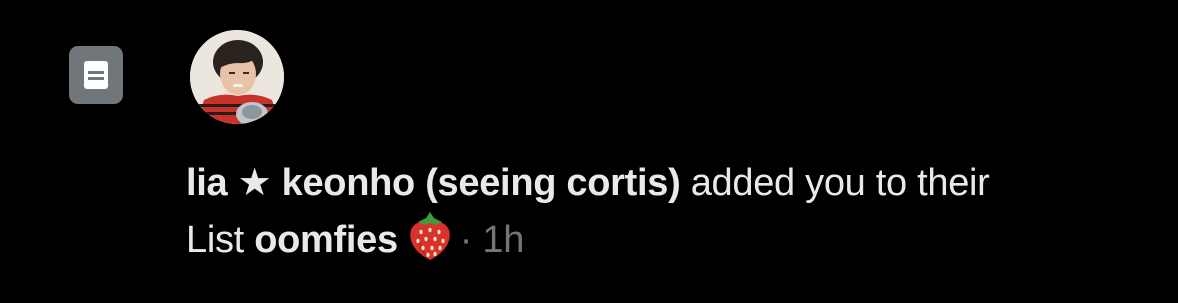 The height and width of the screenshot is (303, 1178). I want to click on user-avatar, so click(237, 77).